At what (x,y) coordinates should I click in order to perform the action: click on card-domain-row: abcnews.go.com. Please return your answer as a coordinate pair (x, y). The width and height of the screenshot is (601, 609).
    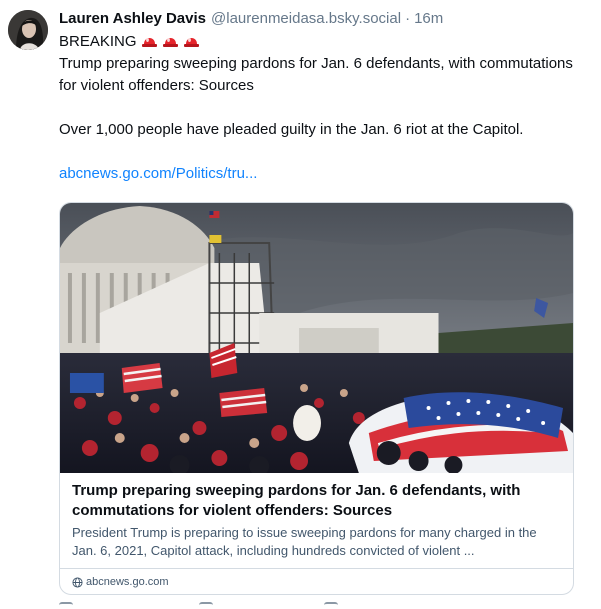
    Looking at the image, I should click on (316, 581).